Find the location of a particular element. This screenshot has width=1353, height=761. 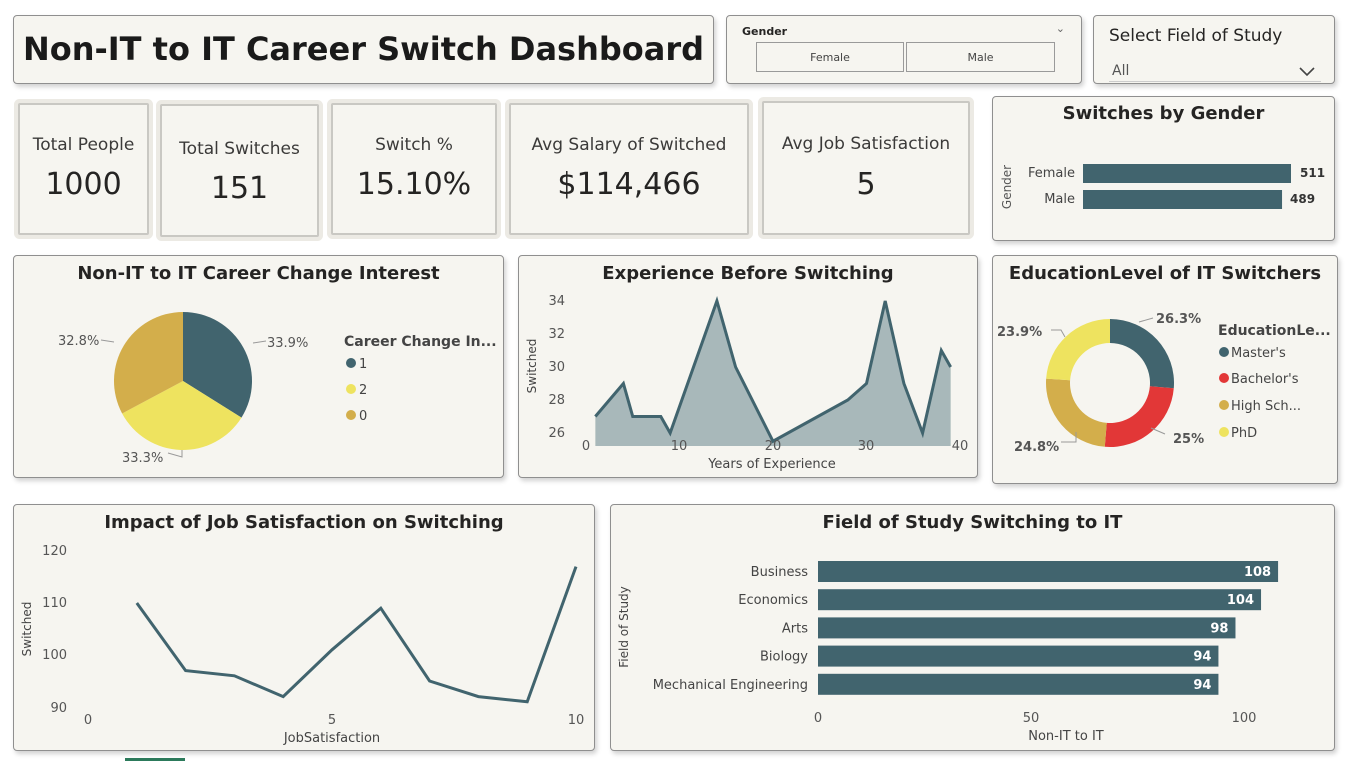

legend-item: 2 is located at coordinates (363, 390).